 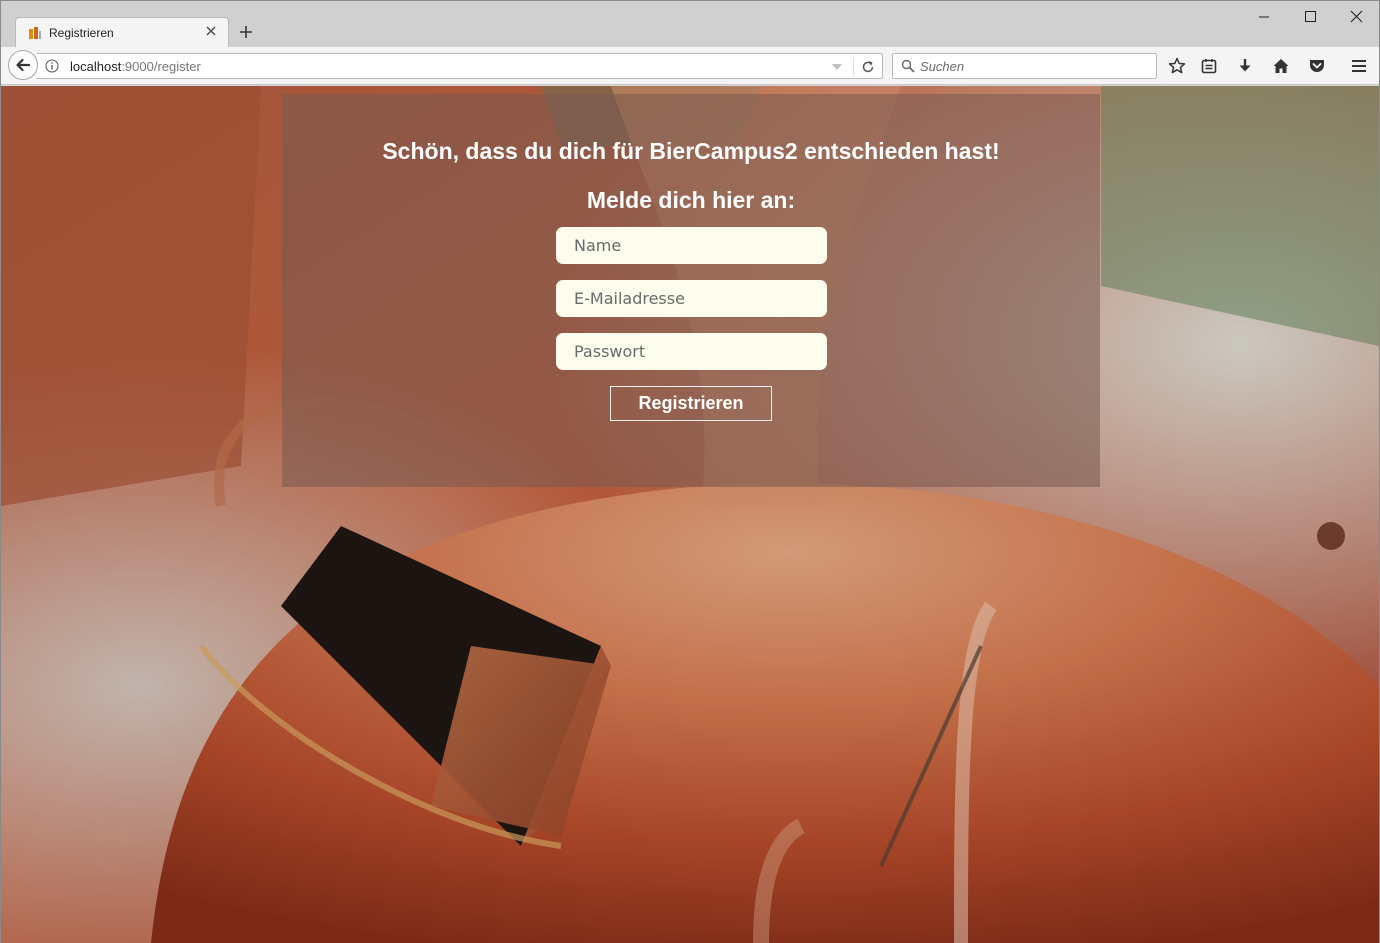 I want to click on page-subtitle: Melde dich hier an:, so click(x=691, y=200).